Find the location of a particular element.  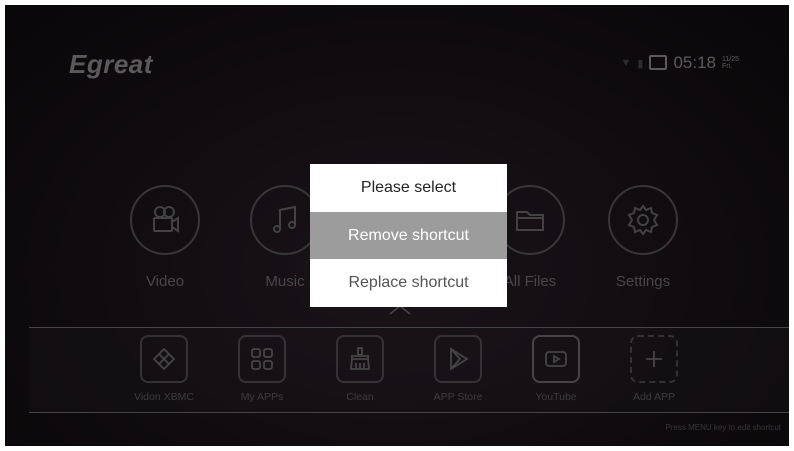

dialog-title: Please select is located at coordinates (408, 187).